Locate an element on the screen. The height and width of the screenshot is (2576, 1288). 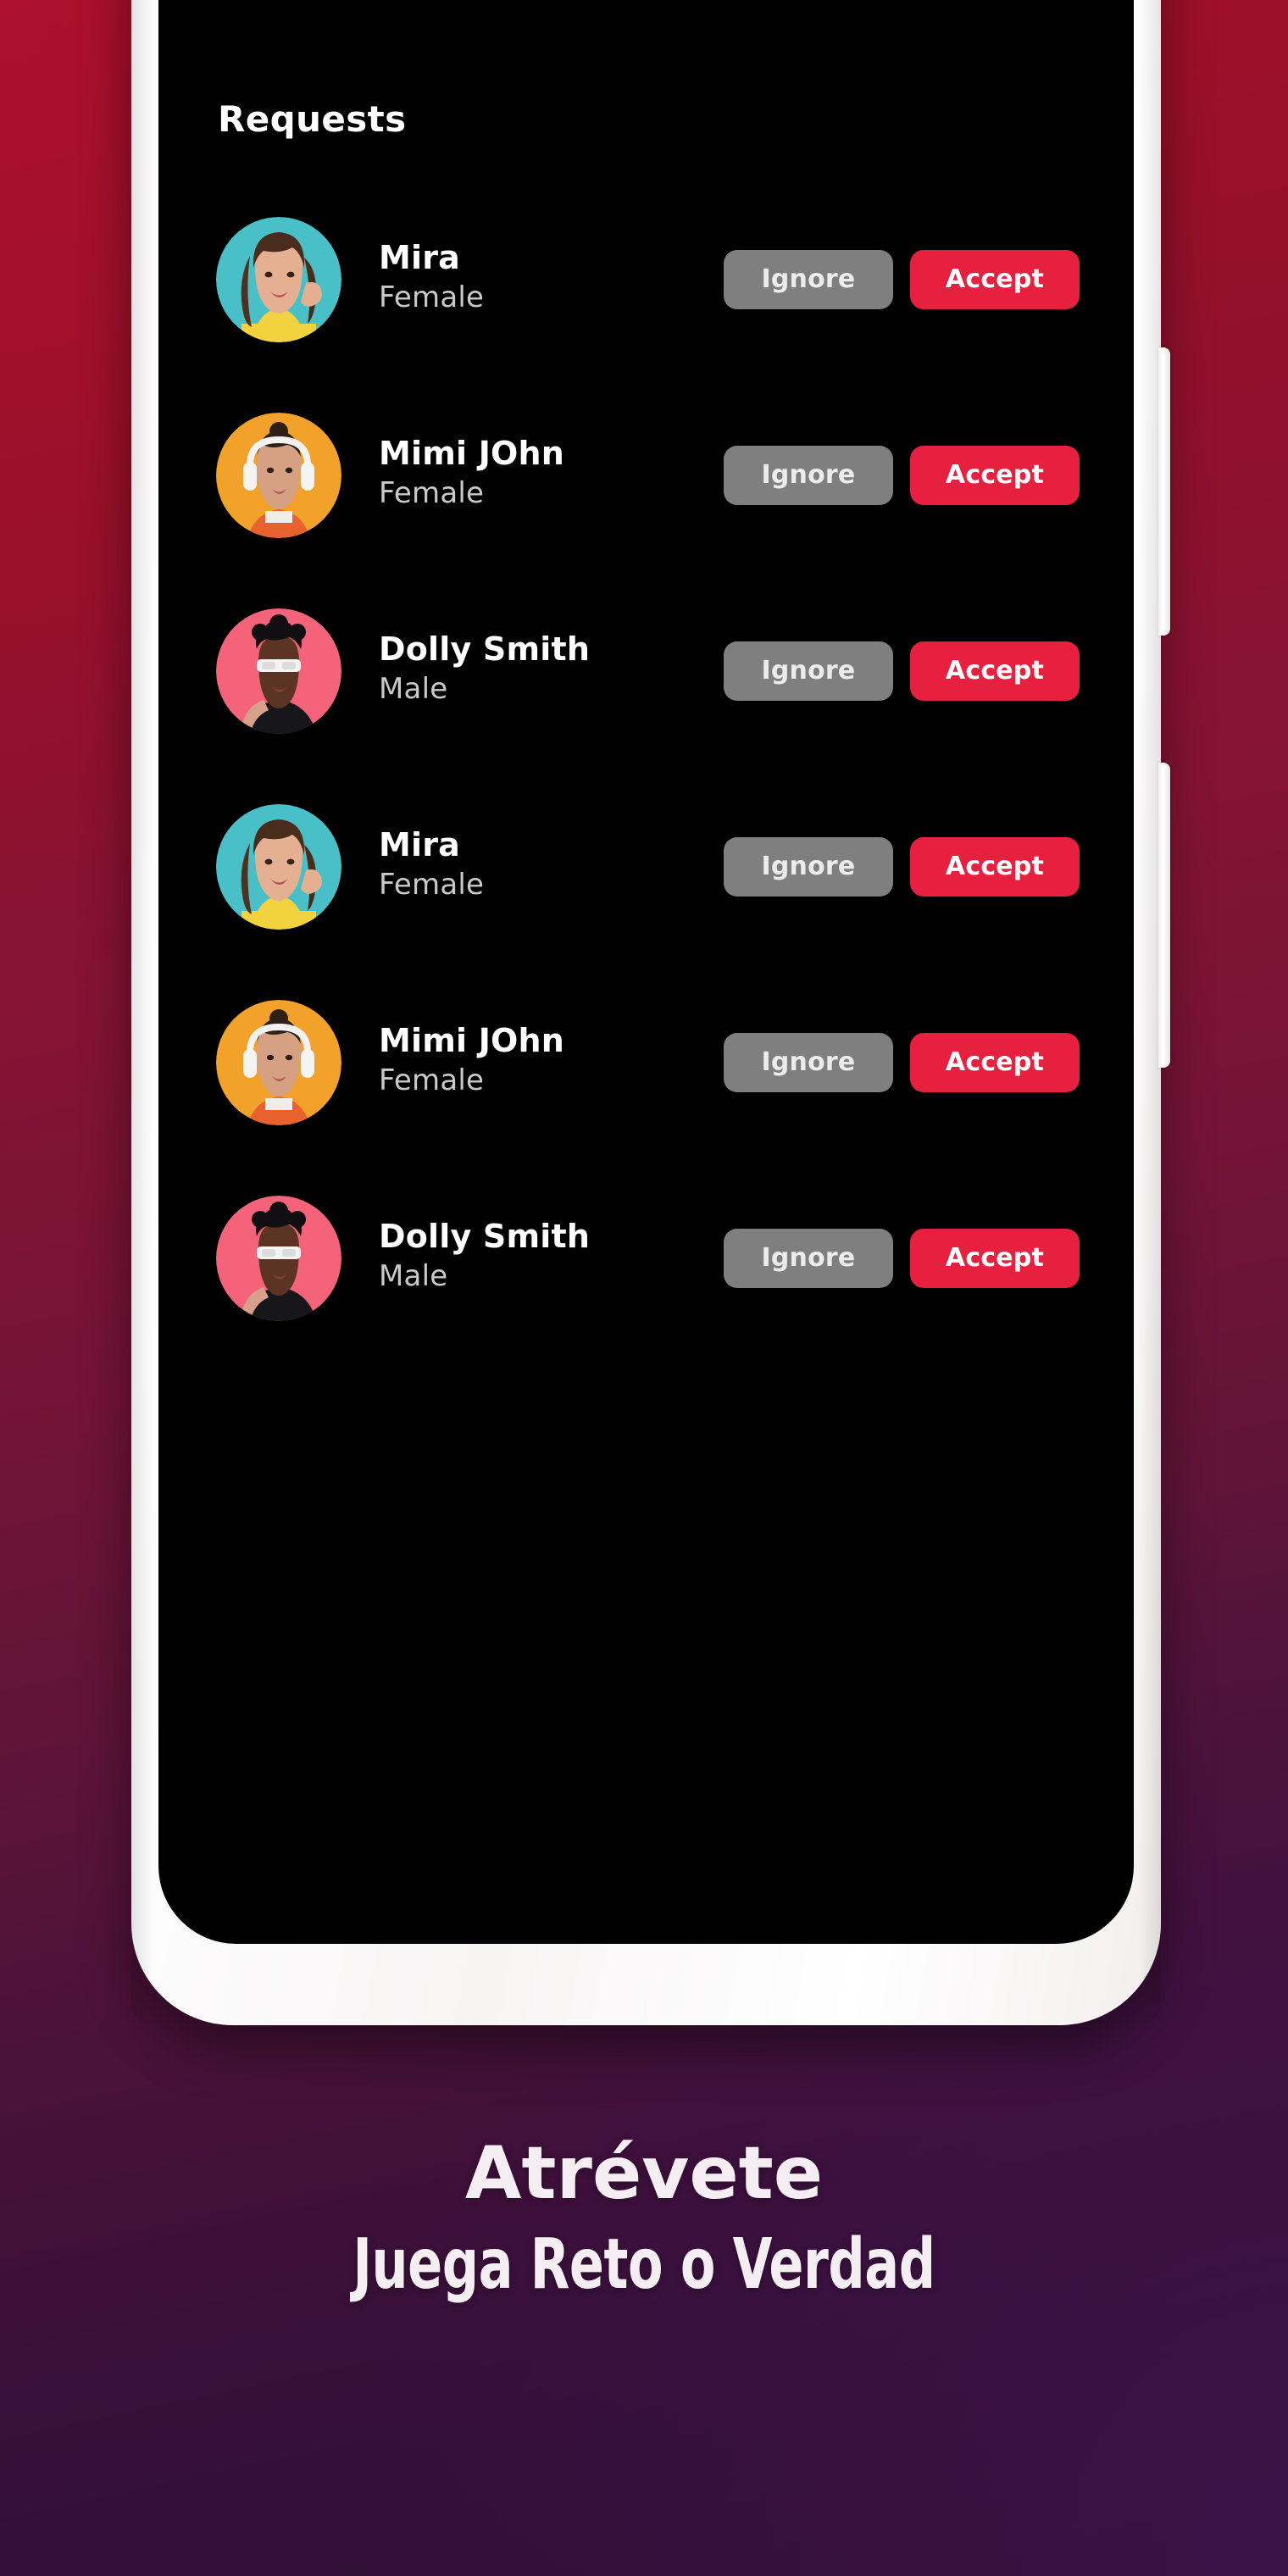
promo-headline: Atrévete is located at coordinates (644, 2173).